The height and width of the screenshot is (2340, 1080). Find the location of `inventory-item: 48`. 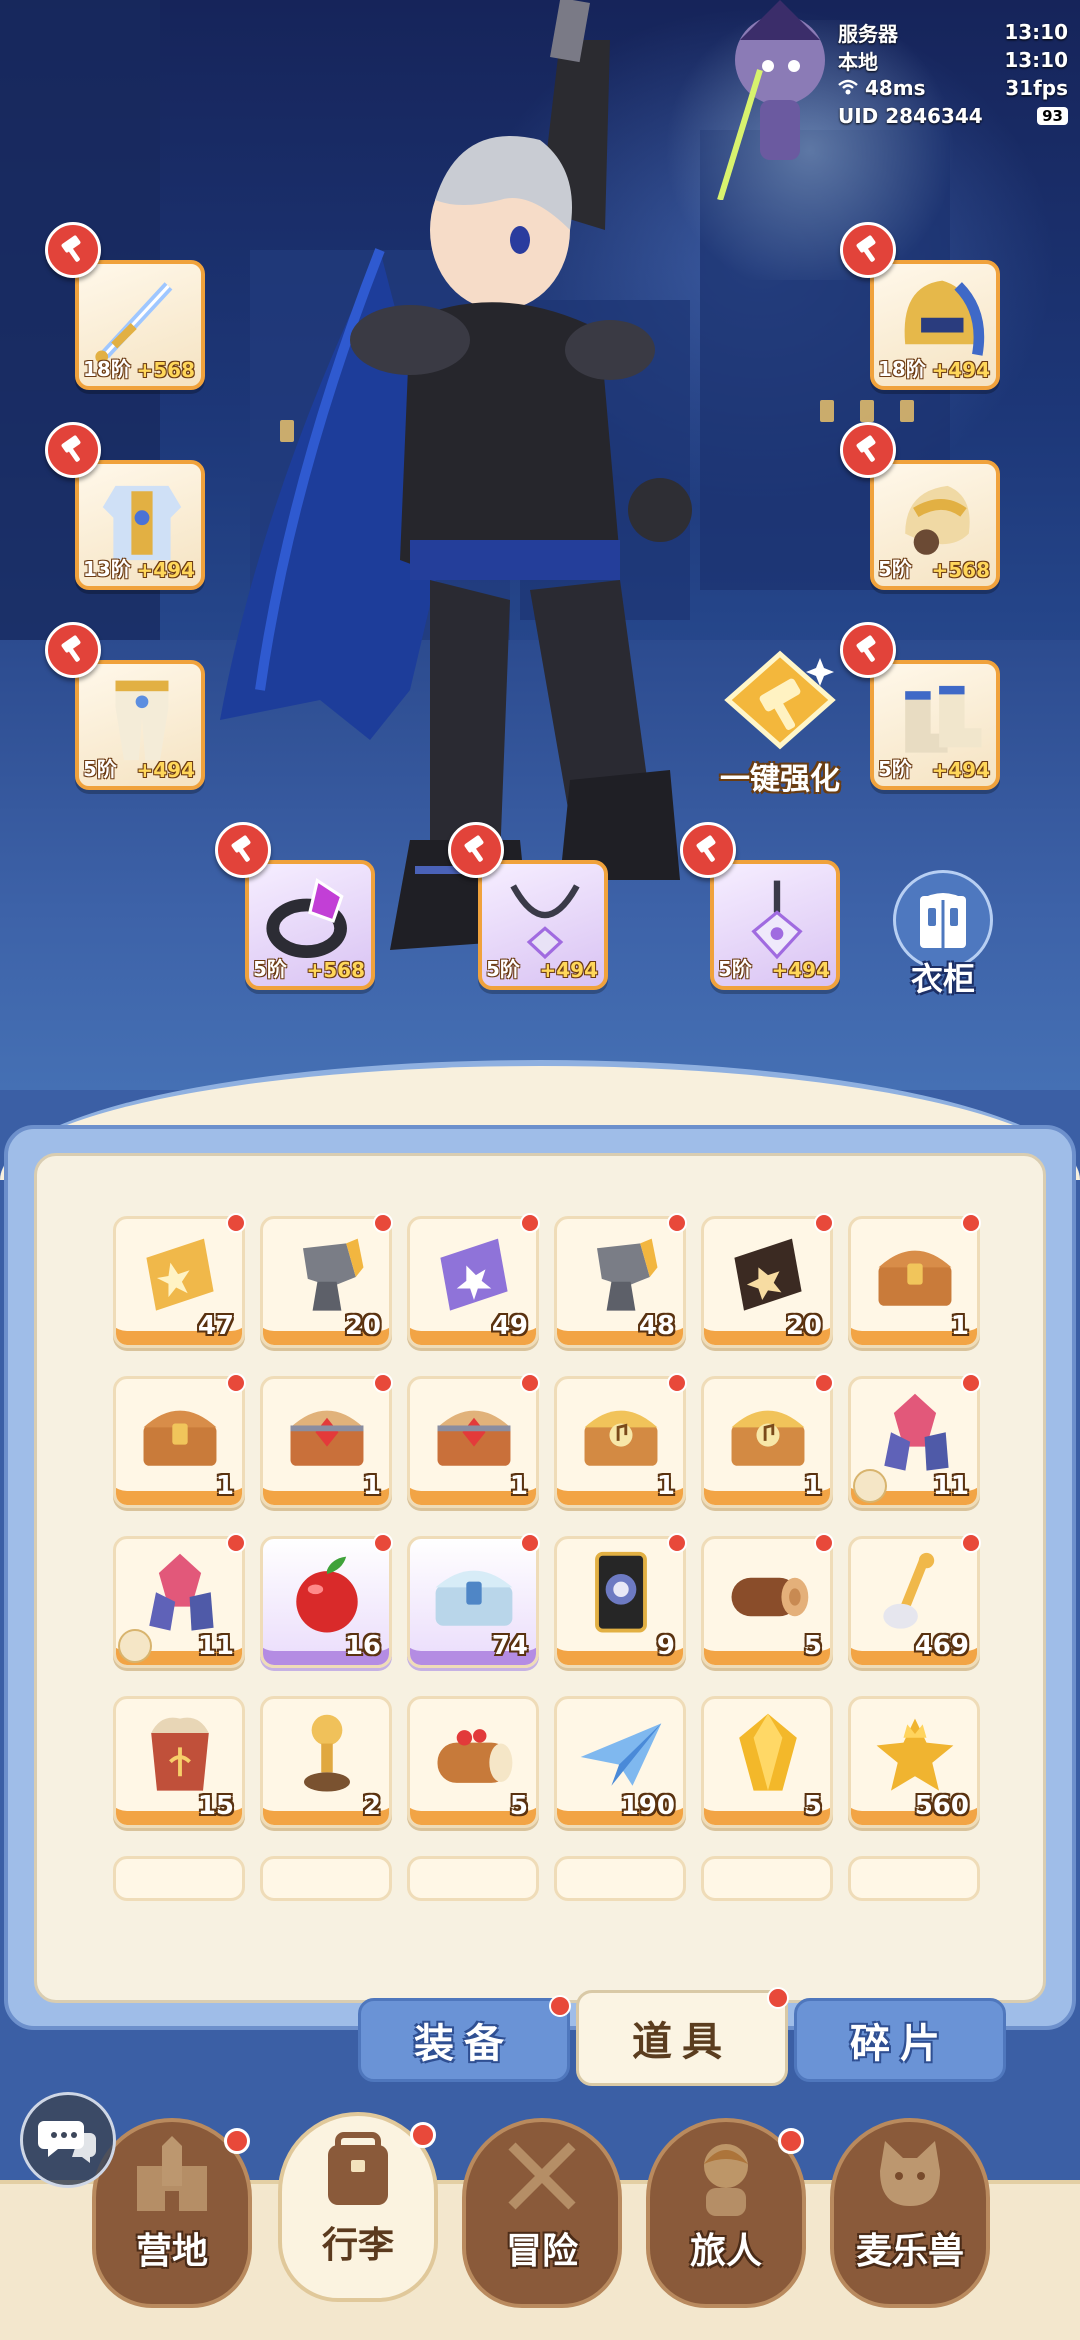

inventory-item: 48 is located at coordinates (620, 1280).